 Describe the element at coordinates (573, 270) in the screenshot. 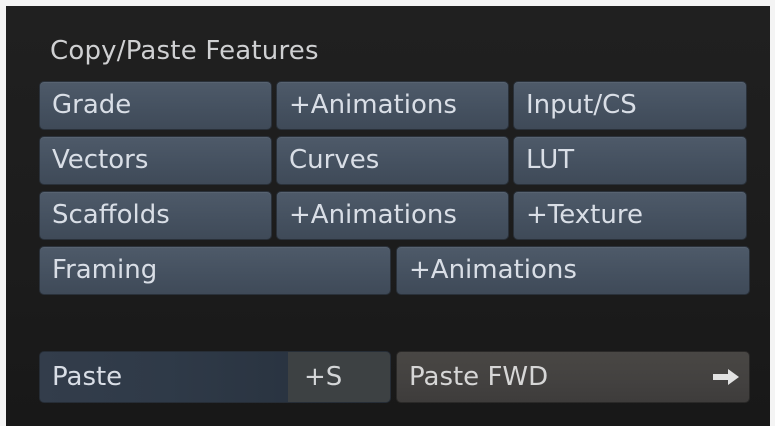

I see `framing-animations-button: +Animations` at that location.